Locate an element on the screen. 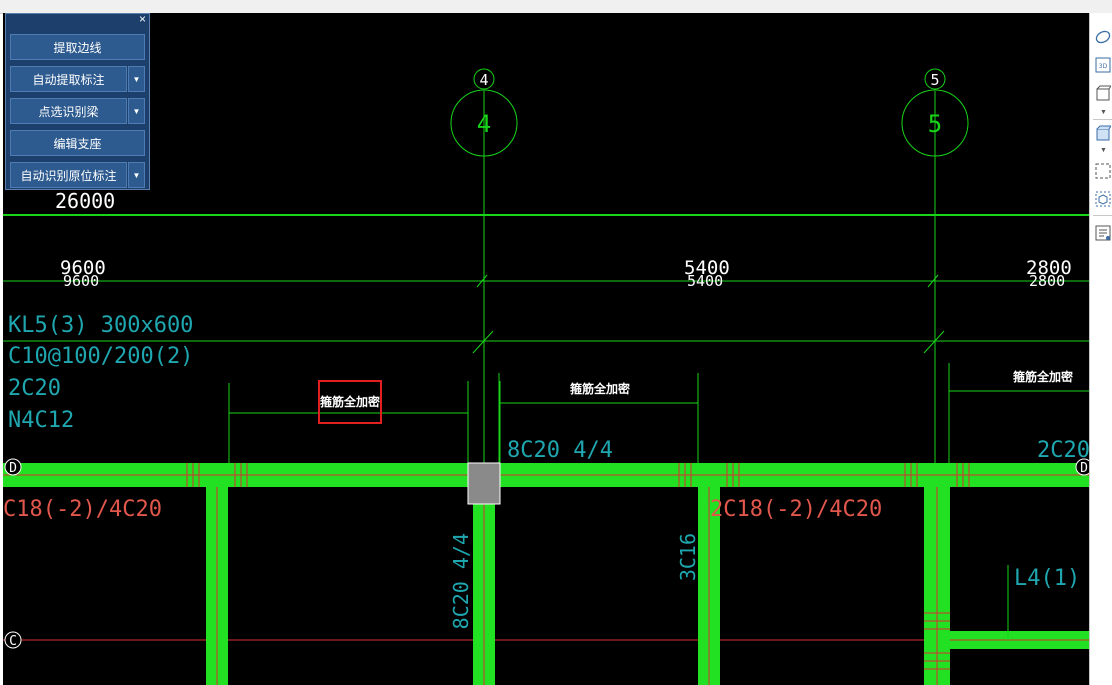 This screenshot has height=685, width=1112. svg-text: 3D is located at coordinates (1103, 66).